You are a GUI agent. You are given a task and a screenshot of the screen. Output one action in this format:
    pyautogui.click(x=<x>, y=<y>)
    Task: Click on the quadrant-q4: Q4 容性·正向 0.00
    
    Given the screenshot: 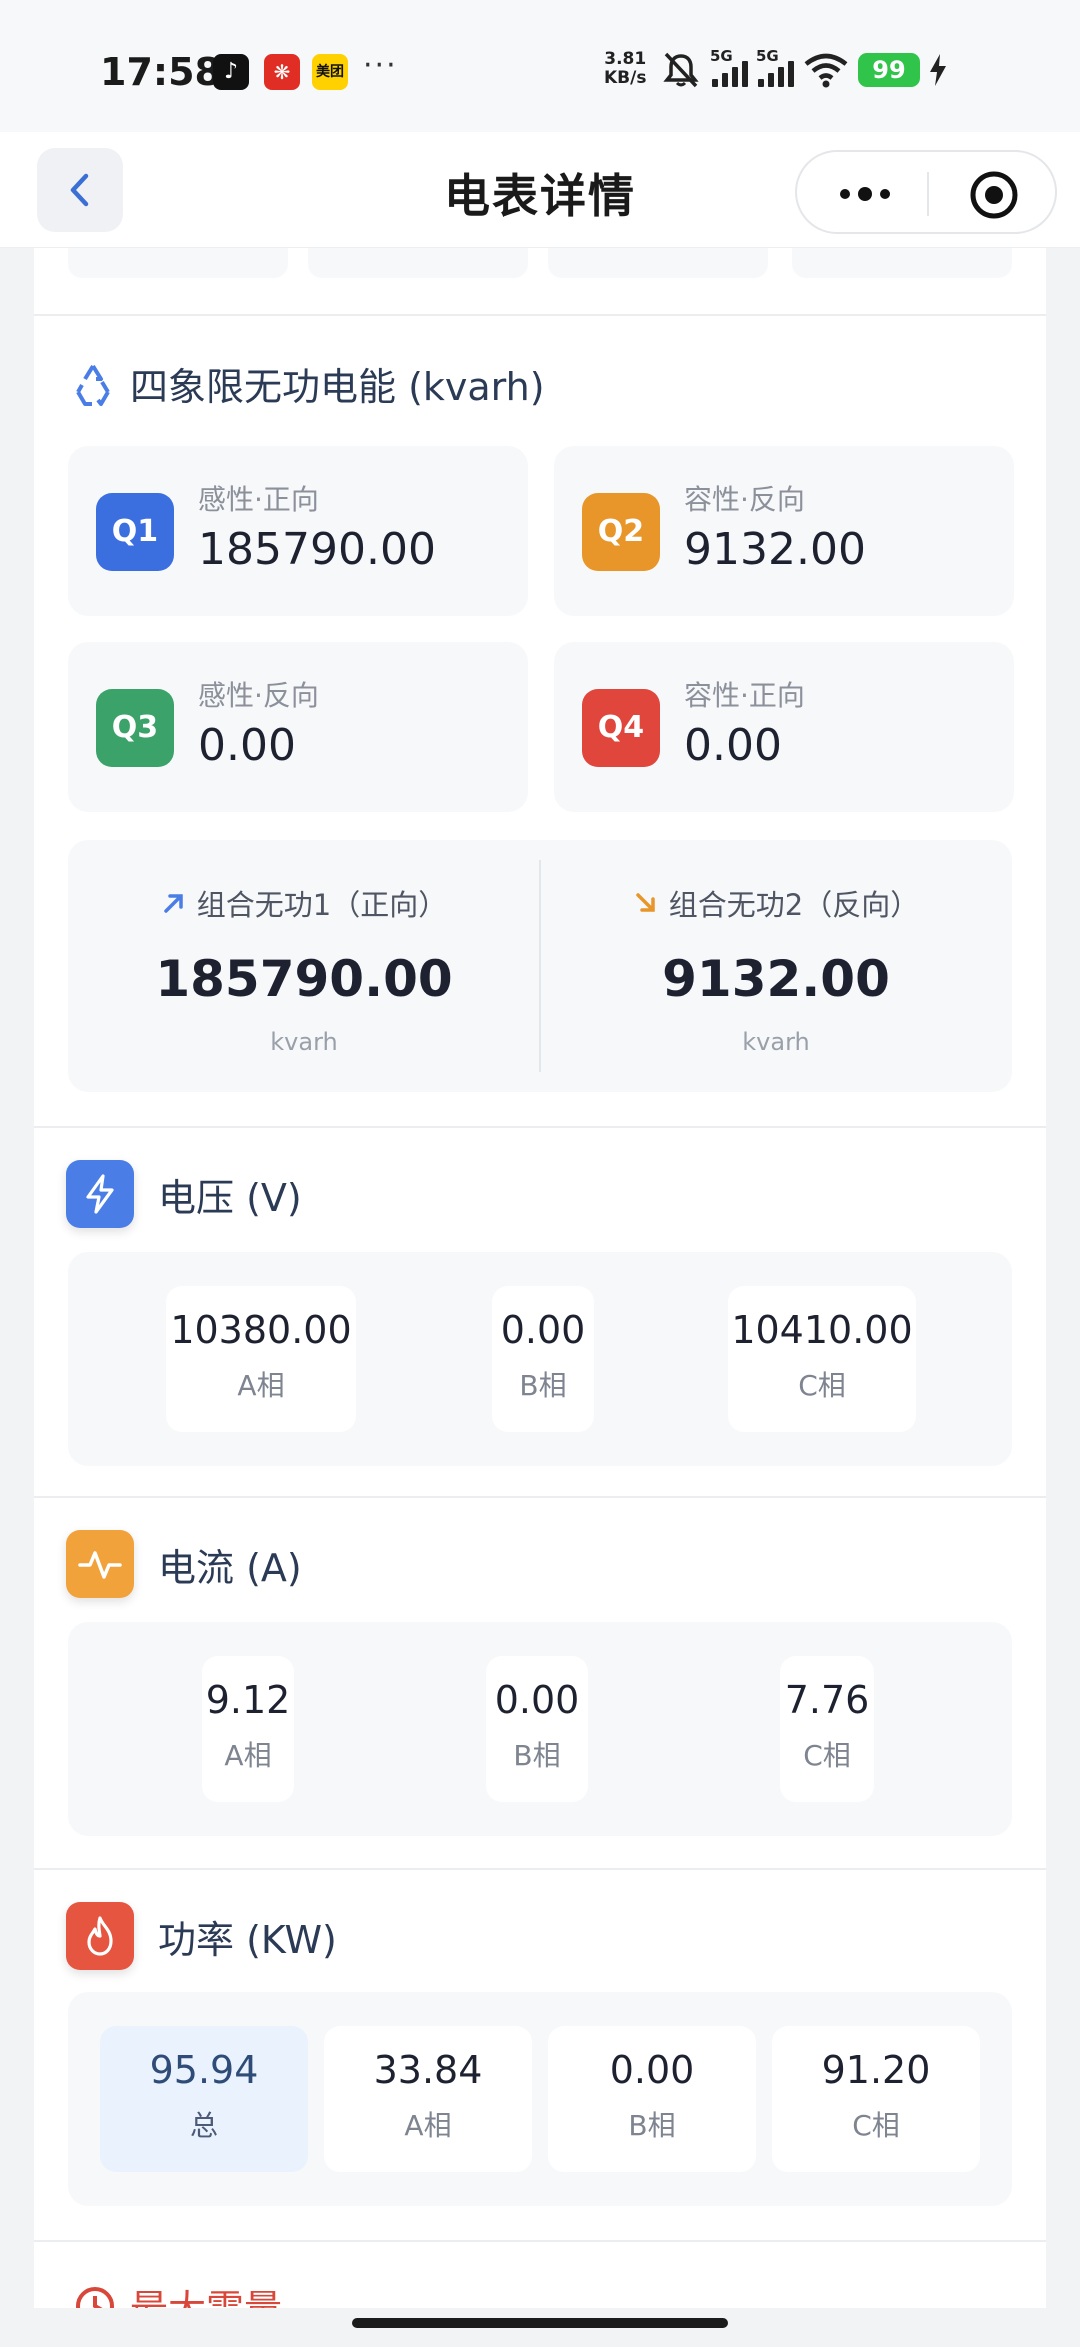 What is the action you would take?
    pyautogui.click(x=784, y=727)
    